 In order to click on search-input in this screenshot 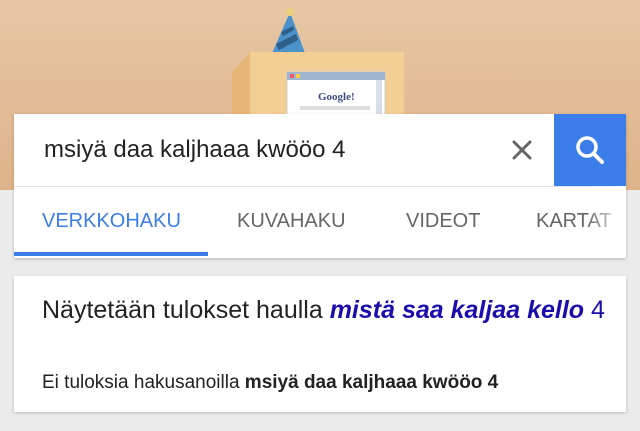, I will do `click(249, 150)`.